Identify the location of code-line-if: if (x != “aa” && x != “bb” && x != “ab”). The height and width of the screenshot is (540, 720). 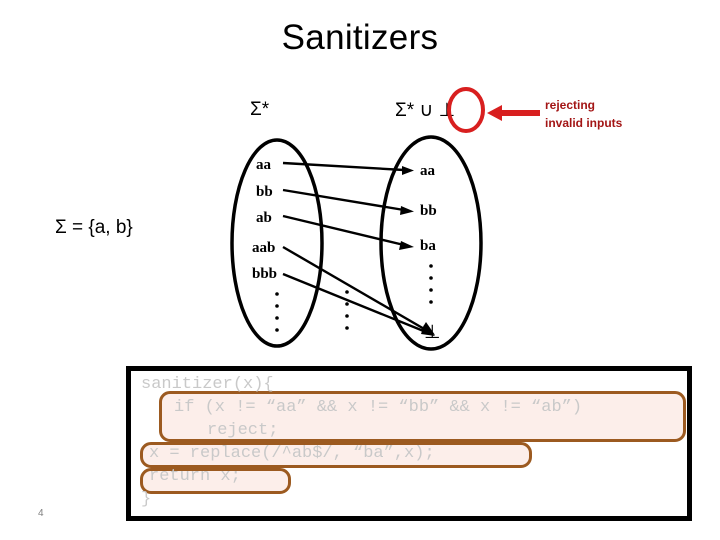
(378, 407).